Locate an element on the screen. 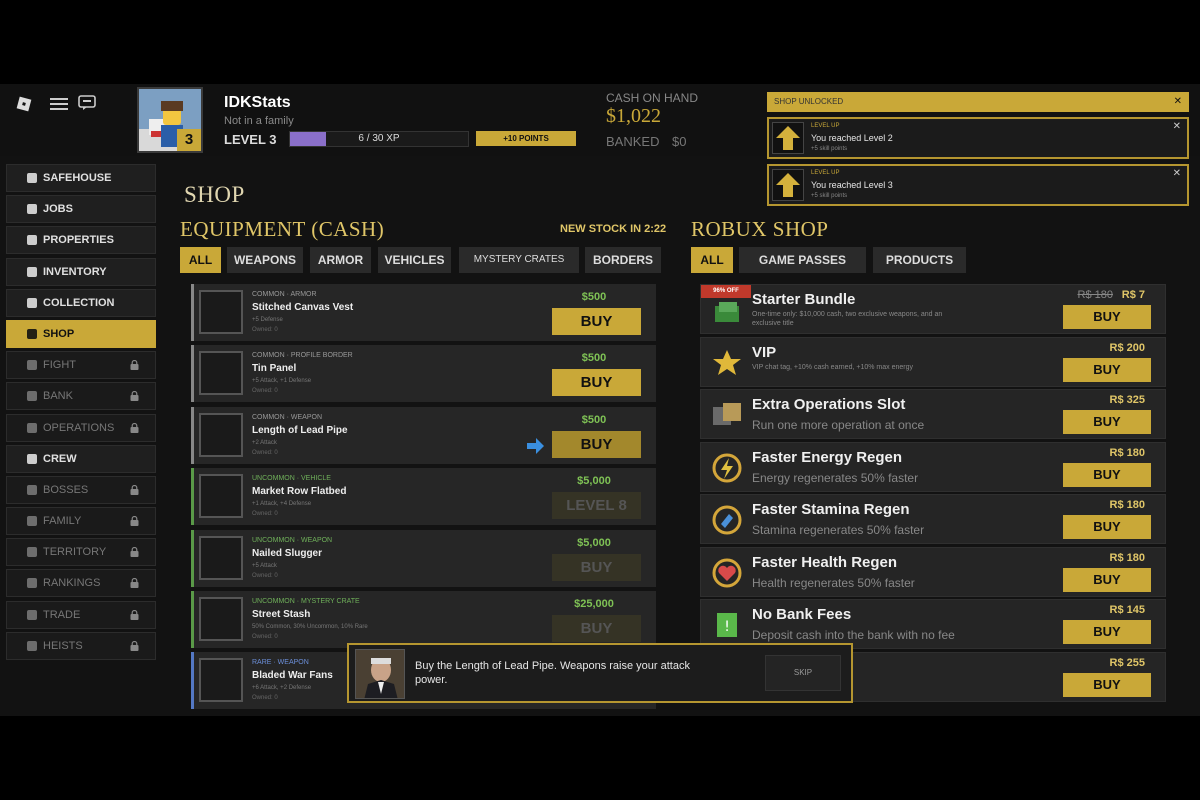 This screenshot has width=1200, height=800. cash-value: $1,022 is located at coordinates (633, 116).